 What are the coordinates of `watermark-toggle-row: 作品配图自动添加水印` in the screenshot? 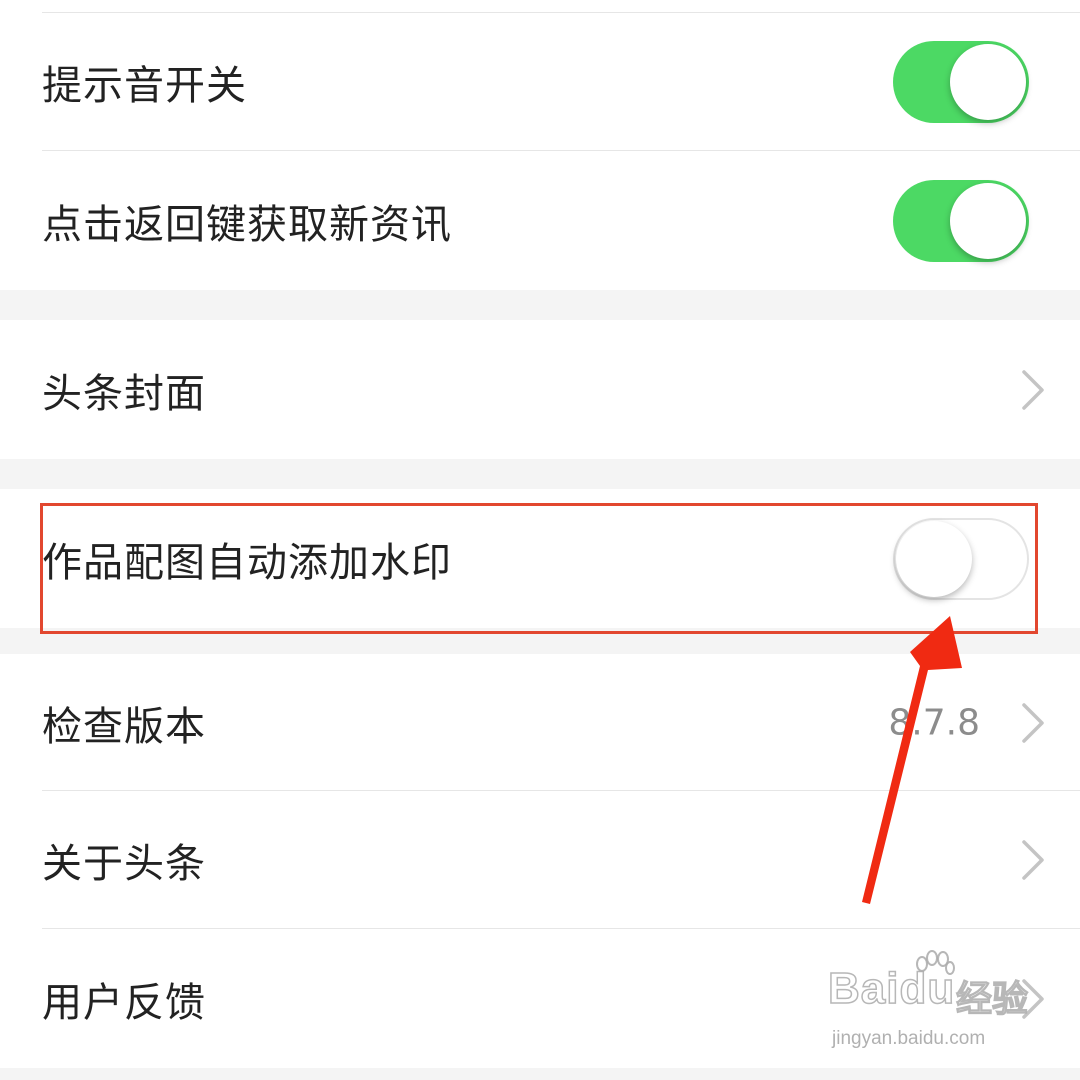 It's located at (540, 558).